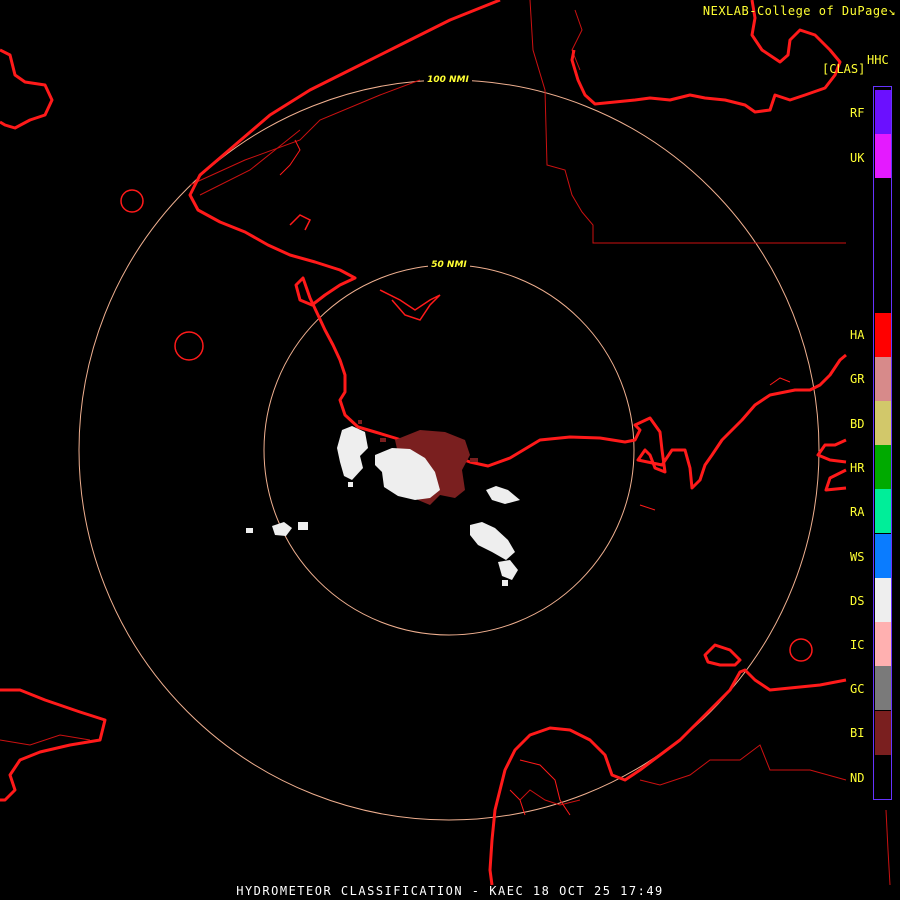 This screenshot has height=900, width=900. Describe the element at coordinates (598, 891) in the screenshot. I see `footer-datetime: 18 OCT 25 17:49` at that location.